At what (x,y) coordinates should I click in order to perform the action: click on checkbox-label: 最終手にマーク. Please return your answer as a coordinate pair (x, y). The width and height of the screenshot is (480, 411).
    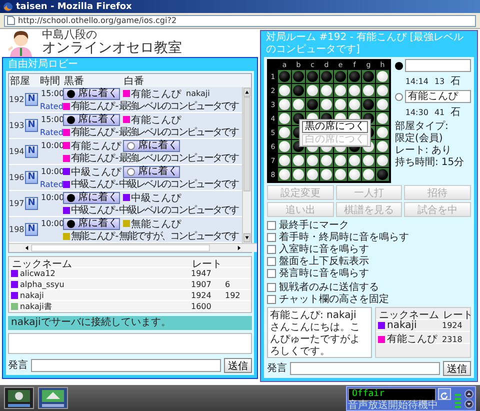
    Looking at the image, I should click on (314, 225).